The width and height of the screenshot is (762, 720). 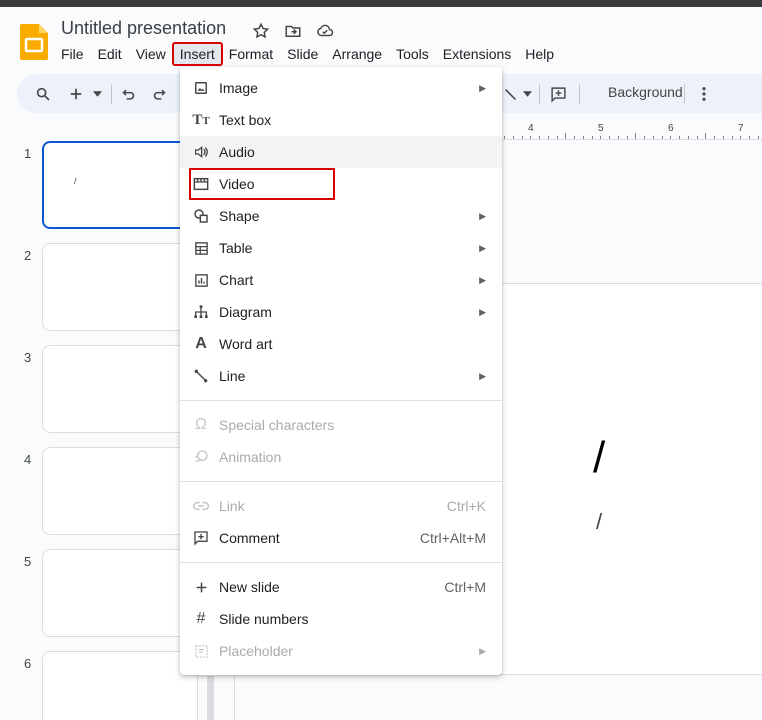 What do you see at coordinates (245, 312) in the screenshot?
I see `menu-item-label: Diagram` at bounding box center [245, 312].